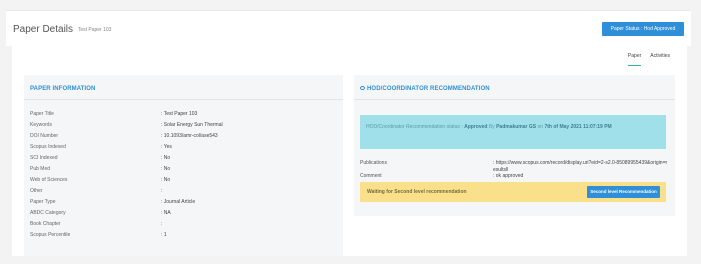  What do you see at coordinates (100, 169) in the screenshot?
I see `info-row-pub-med: Pub Med: No` at bounding box center [100, 169].